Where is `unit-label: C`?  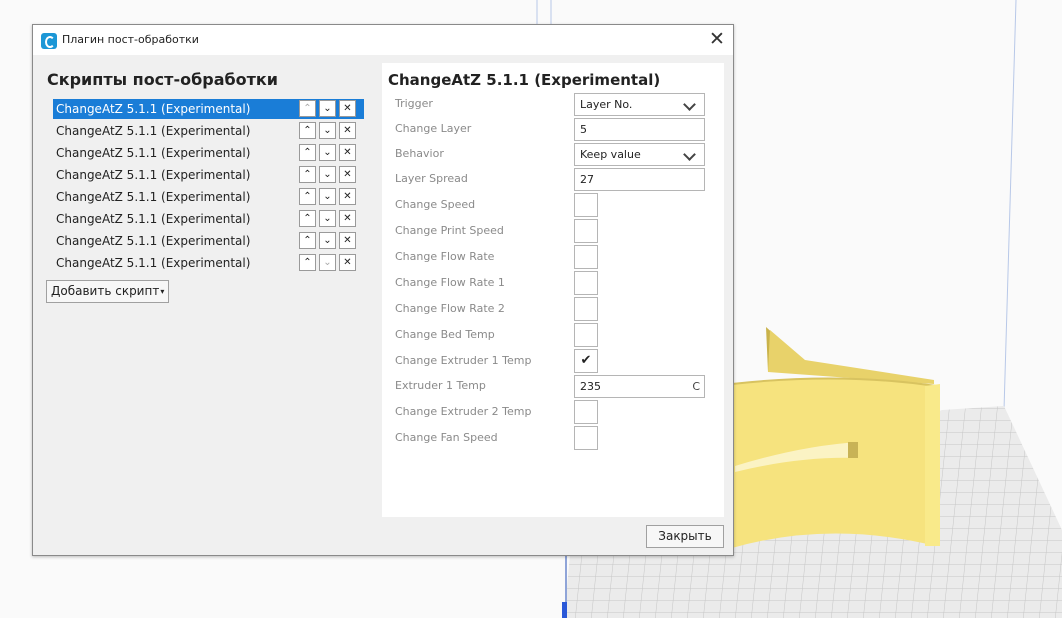
unit-label: C is located at coordinates (696, 386).